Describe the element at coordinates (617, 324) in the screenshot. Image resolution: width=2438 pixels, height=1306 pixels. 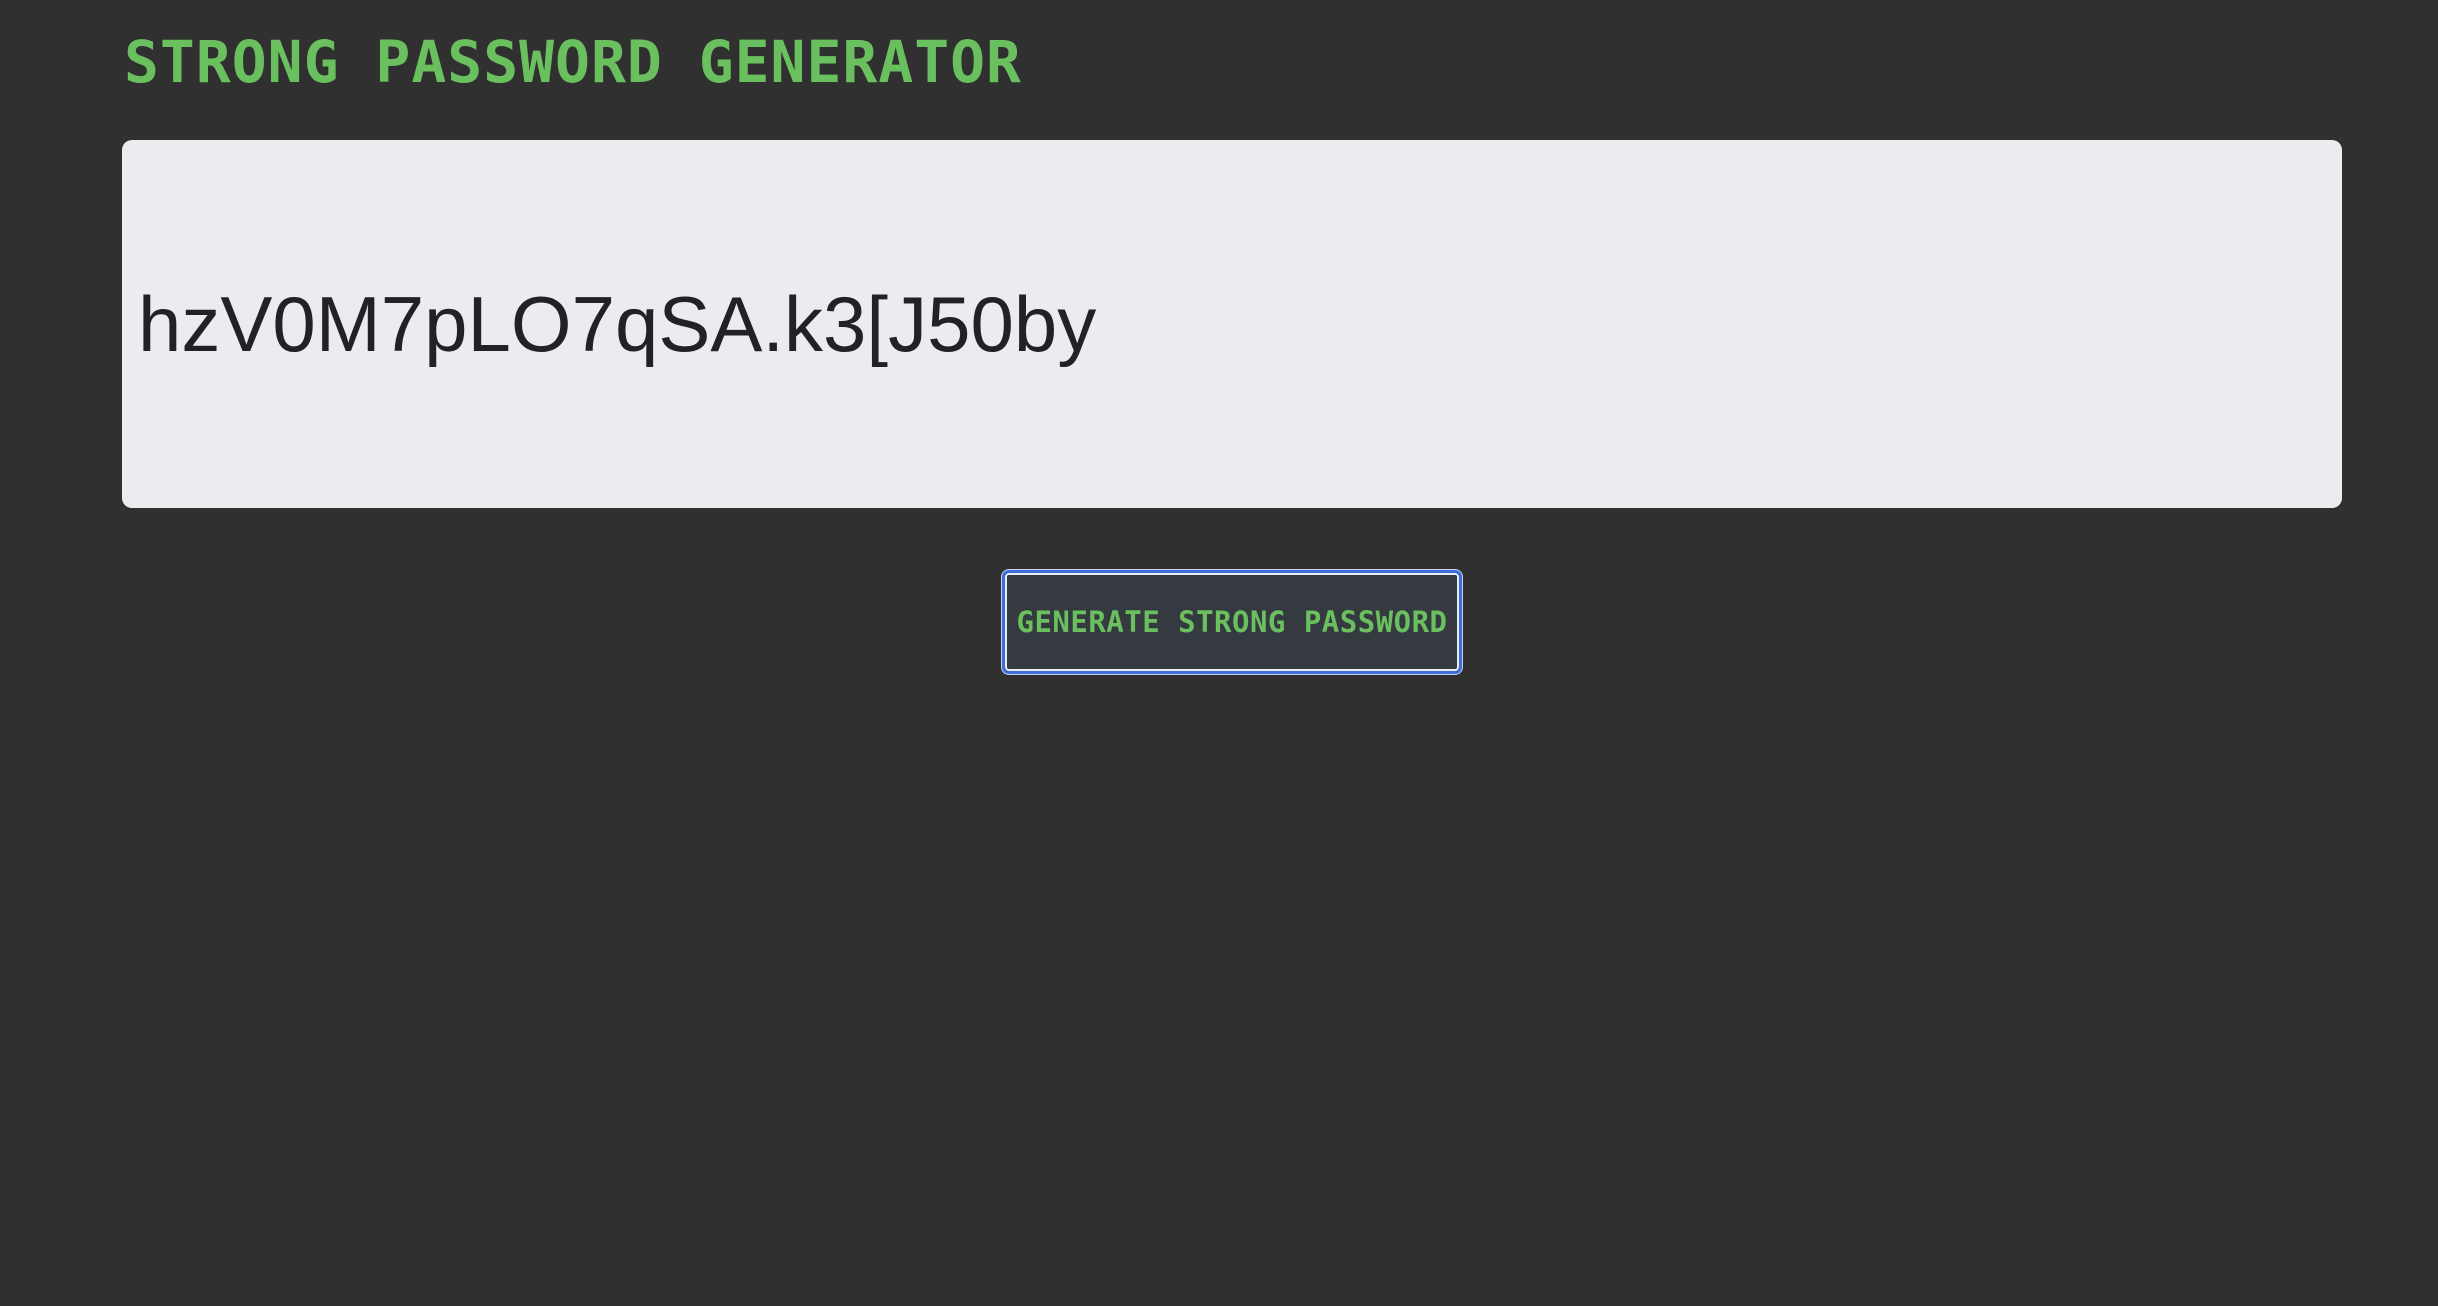
I see `generated-password-text: hzV0M7pLO7qSA.k3[J50by` at that location.